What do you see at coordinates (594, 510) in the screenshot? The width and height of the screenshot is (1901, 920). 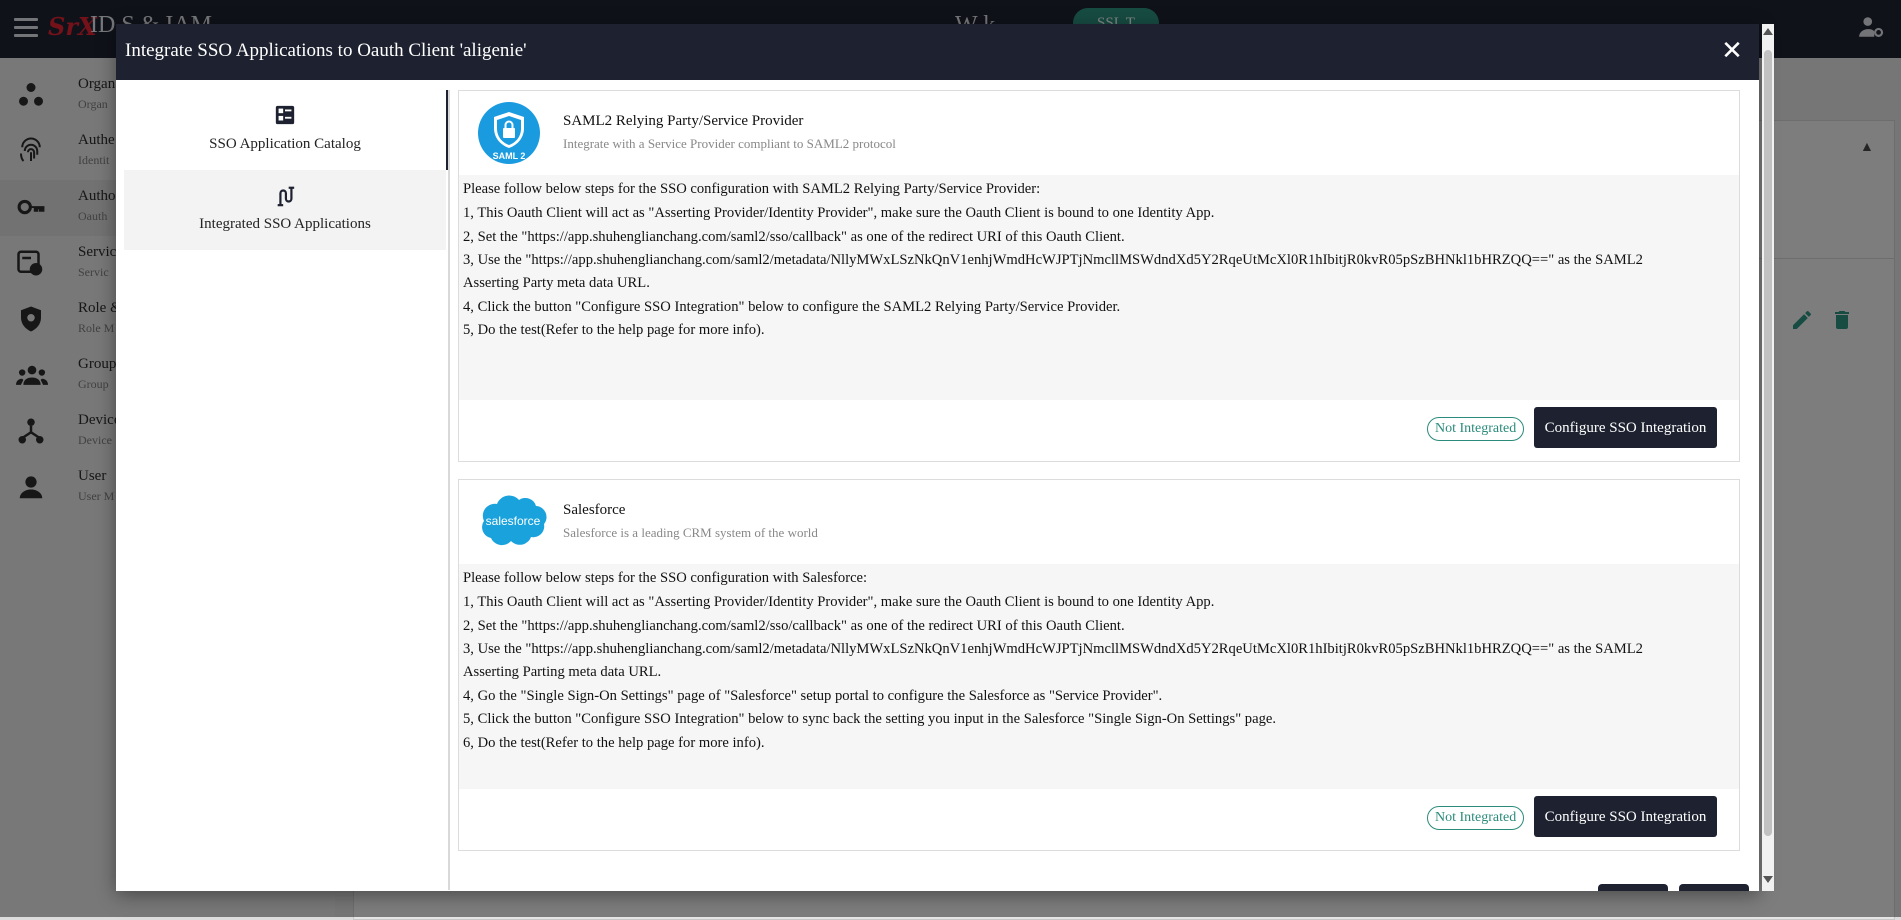 I see `app-name: Salesforce` at bounding box center [594, 510].